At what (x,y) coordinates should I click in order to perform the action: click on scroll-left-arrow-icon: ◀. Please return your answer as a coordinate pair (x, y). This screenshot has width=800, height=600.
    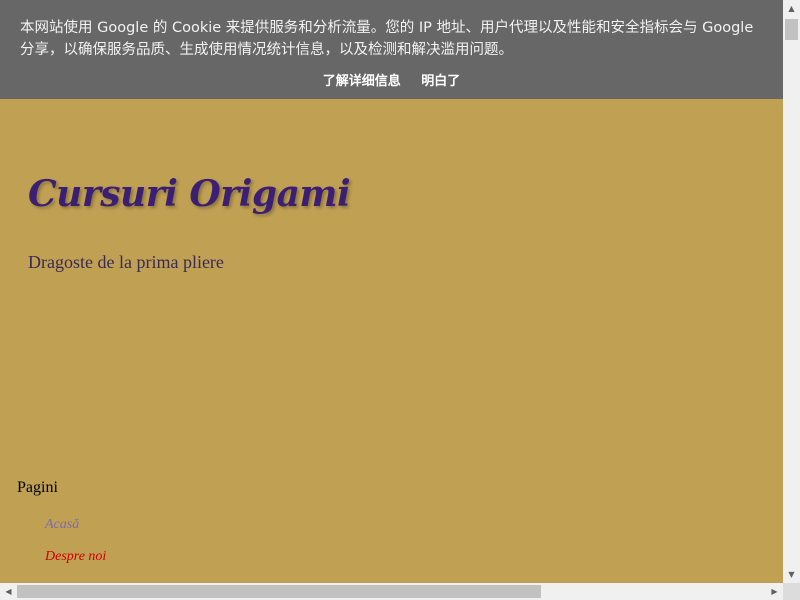
    Looking at the image, I should click on (8, 591).